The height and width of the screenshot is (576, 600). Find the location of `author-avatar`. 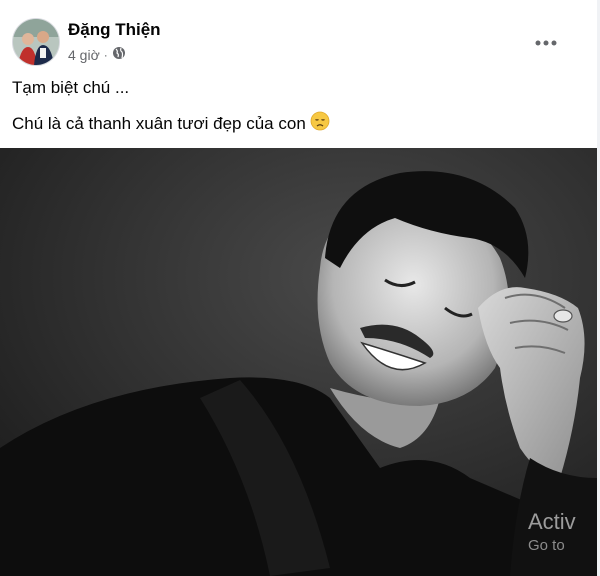

author-avatar is located at coordinates (36, 42).